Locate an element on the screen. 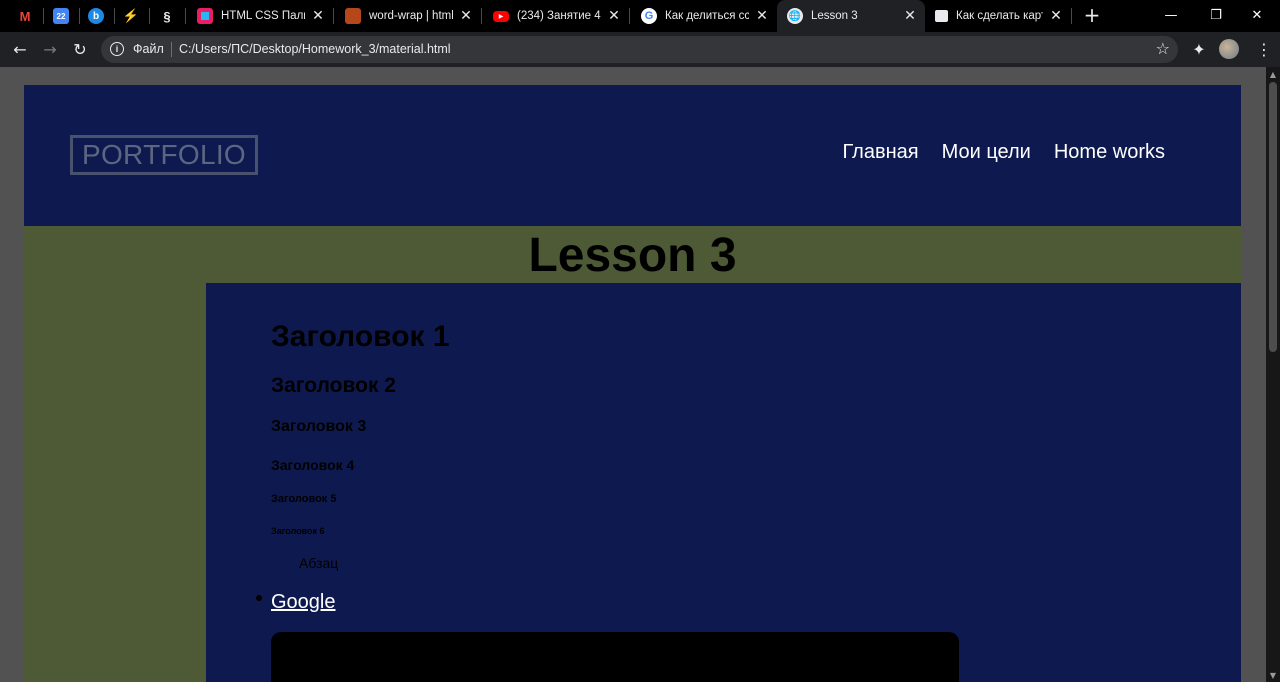  chat-icon is located at coordinates (941, 16).